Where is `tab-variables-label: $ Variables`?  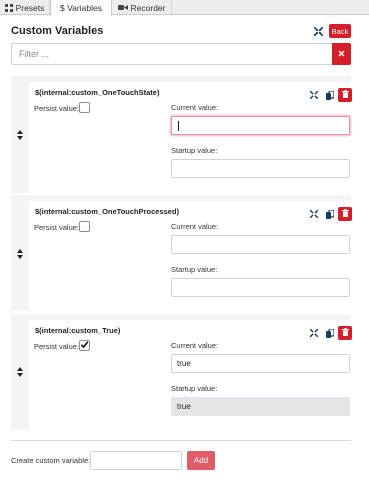
tab-variables-label: $ Variables is located at coordinates (81, 8).